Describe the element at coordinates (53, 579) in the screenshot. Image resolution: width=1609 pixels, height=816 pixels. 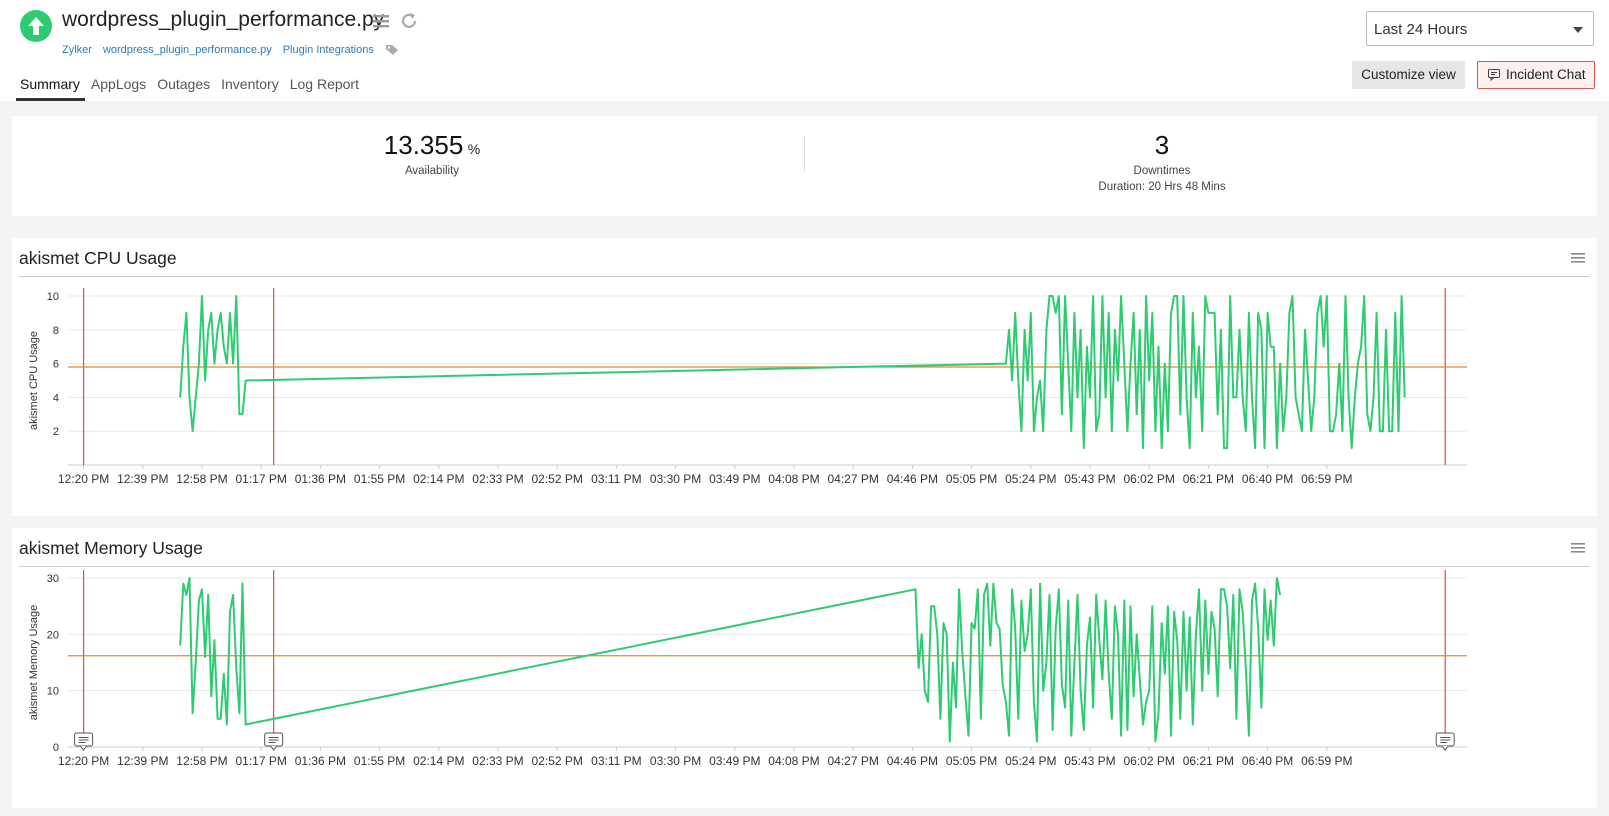
I see `y-tick-label: 30` at that location.